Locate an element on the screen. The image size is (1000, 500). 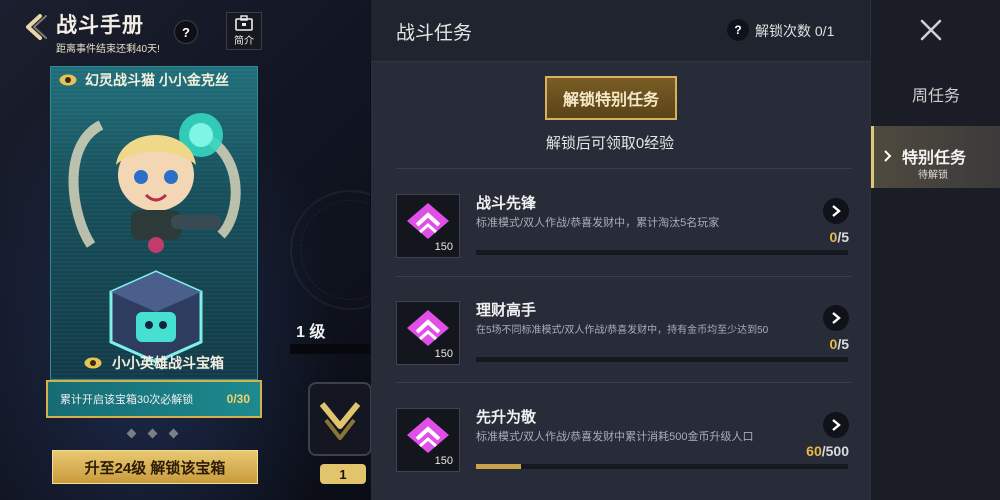
task-progress-fill is located at coordinates (498, 466).